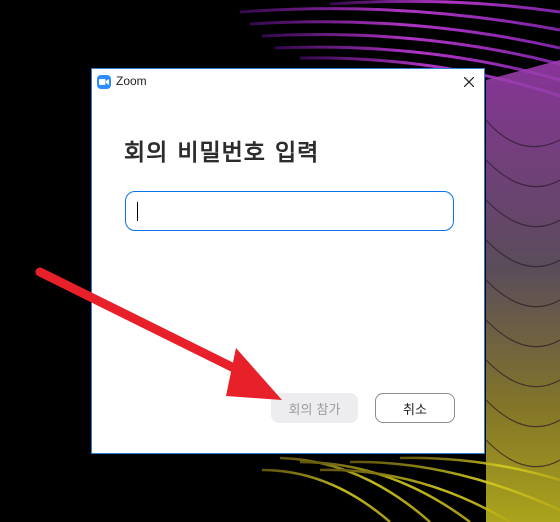 This screenshot has width=560, height=522. I want to click on zoom-camera-icon, so click(104, 82).